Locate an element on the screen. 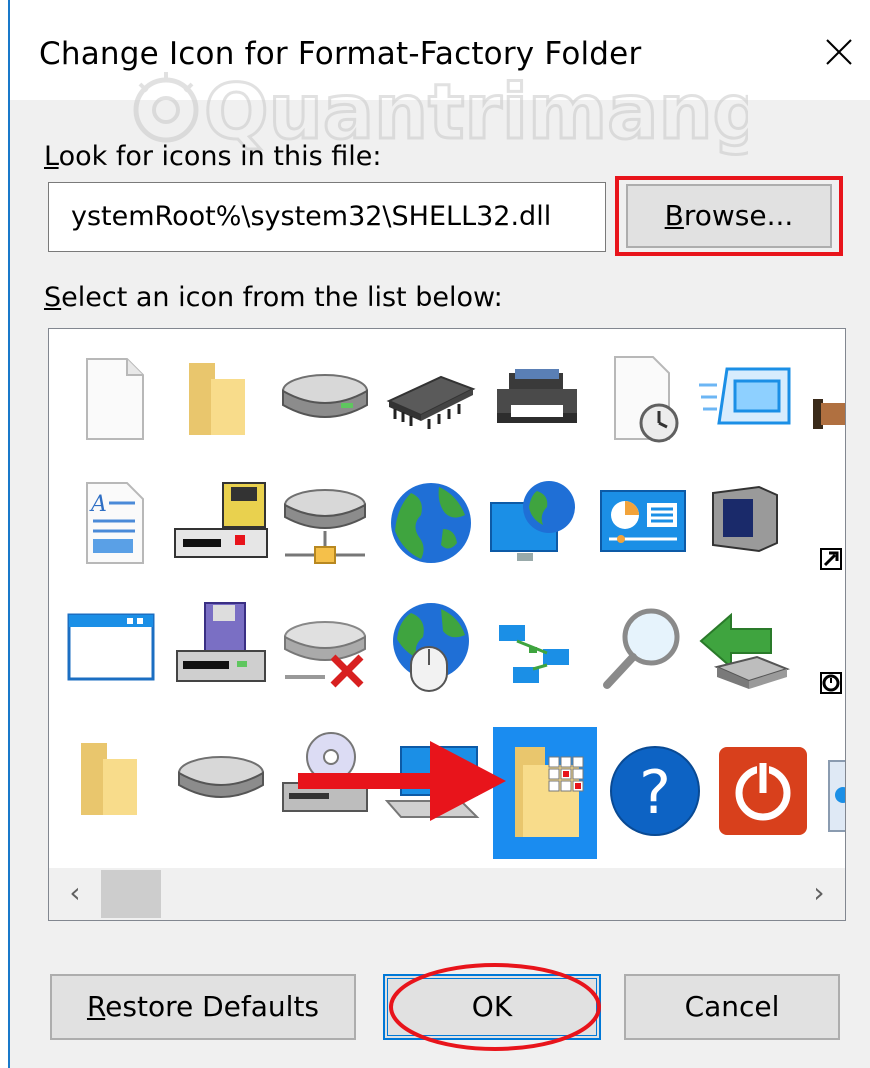  dialog-title: Change Icon for Format-Factory Folder is located at coordinates (340, 54).